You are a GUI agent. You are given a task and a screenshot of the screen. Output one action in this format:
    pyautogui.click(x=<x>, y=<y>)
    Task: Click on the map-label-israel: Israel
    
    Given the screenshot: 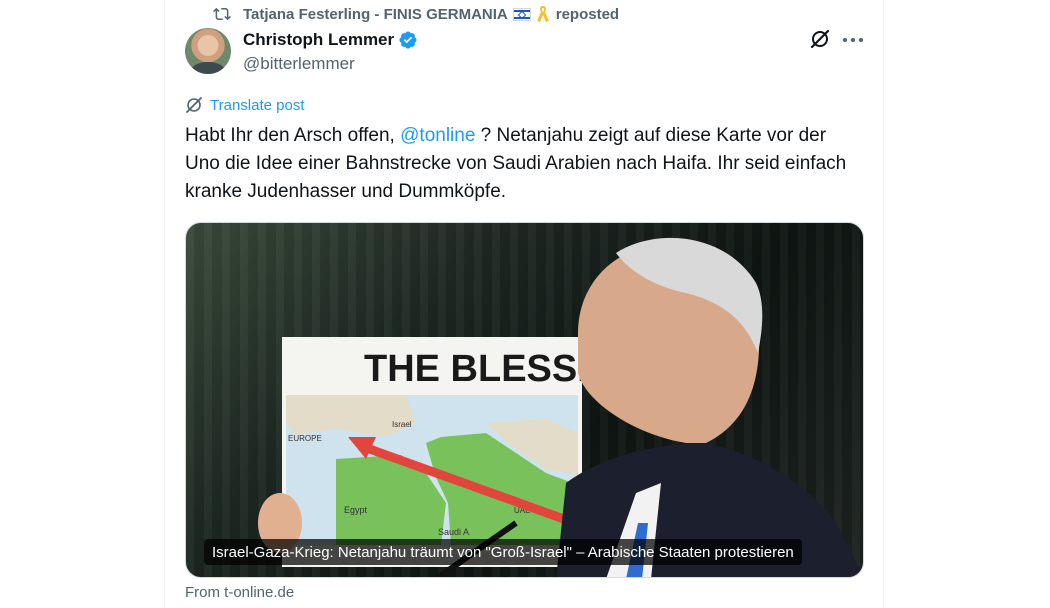 What is the action you would take?
    pyautogui.click(x=402, y=424)
    